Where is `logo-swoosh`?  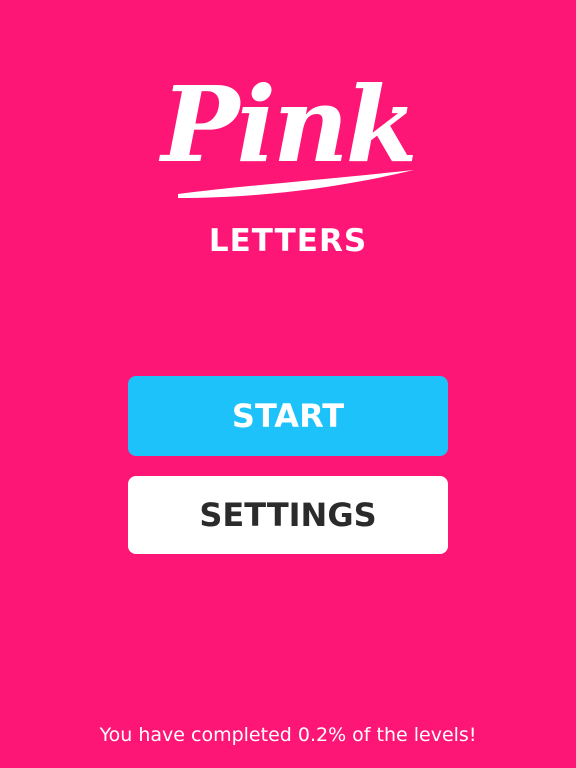
logo-swoosh is located at coordinates (296, 184).